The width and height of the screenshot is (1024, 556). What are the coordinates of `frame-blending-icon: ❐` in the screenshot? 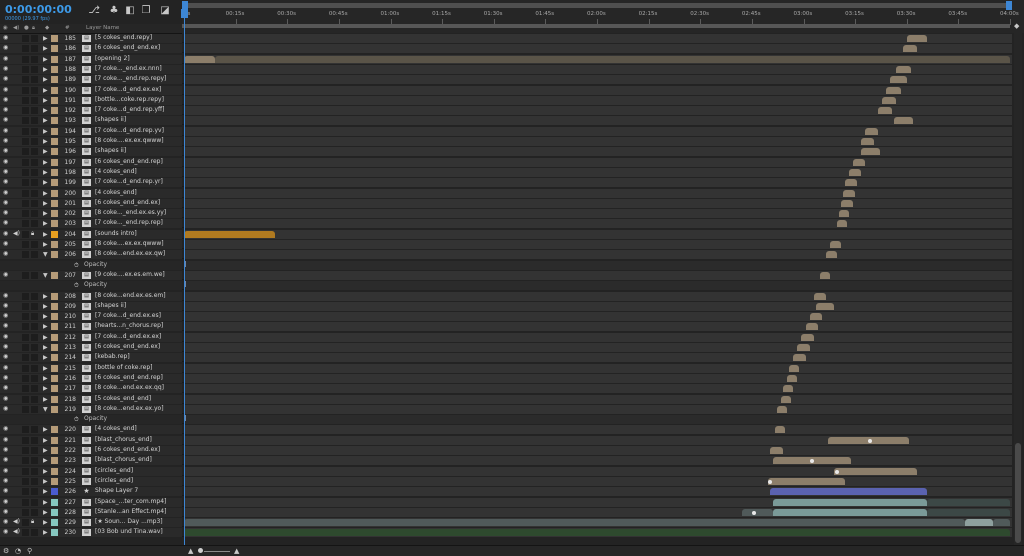 It's located at (146, 11).